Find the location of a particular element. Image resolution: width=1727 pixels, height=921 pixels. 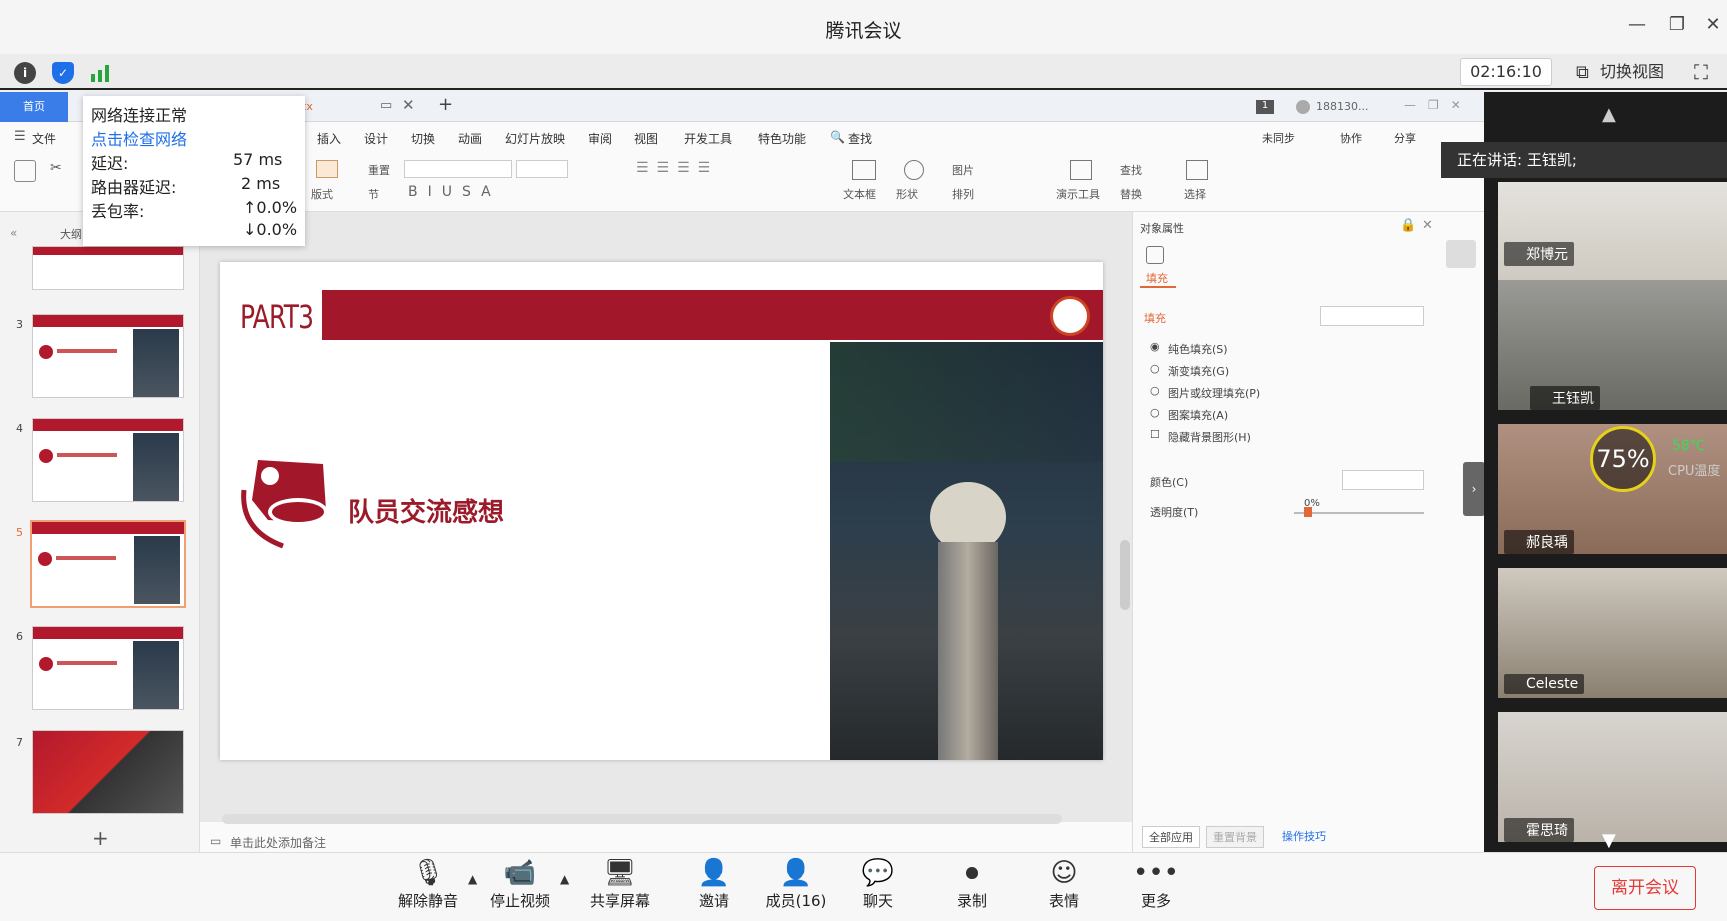

font-format-icons: BIUSA is located at coordinates (454, 192).